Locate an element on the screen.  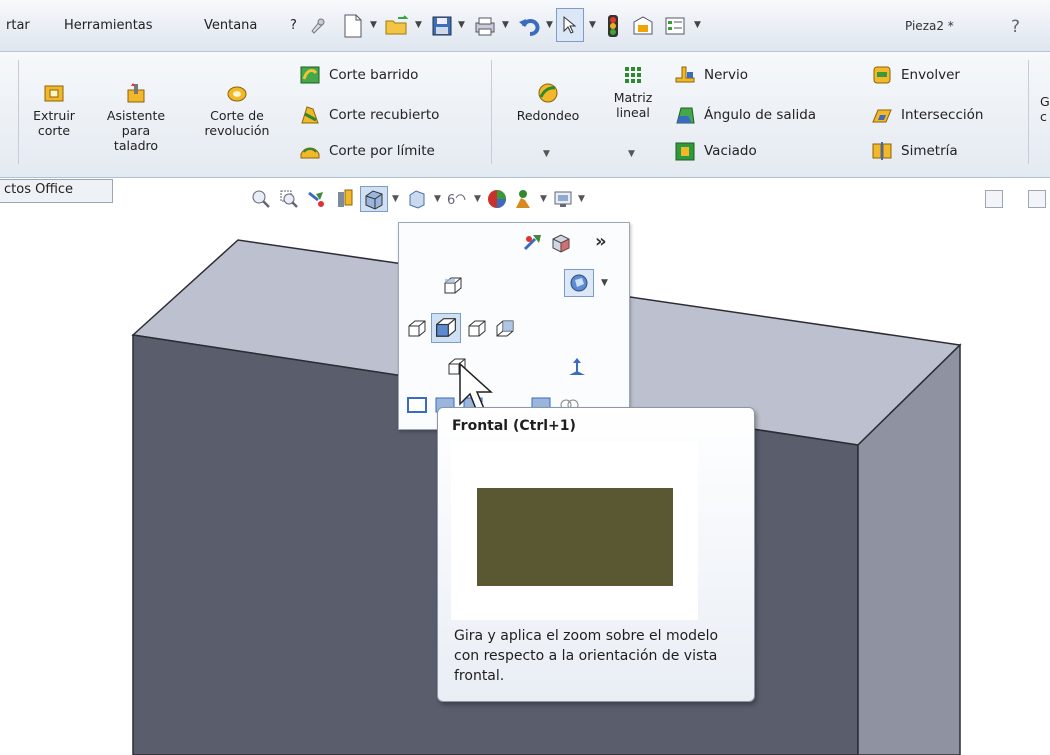
draft-button: Ángulo de salida is located at coordinates (745, 115).